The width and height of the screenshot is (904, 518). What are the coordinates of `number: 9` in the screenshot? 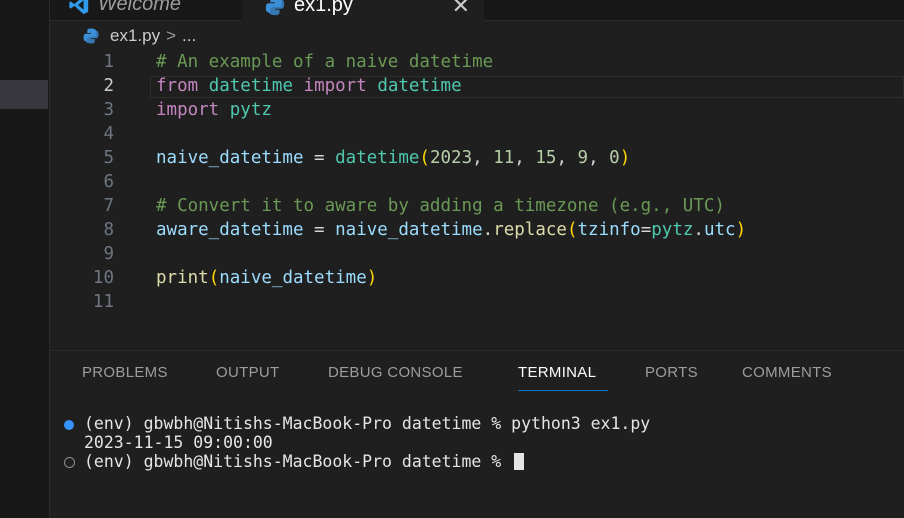 It's located at (583, 158).